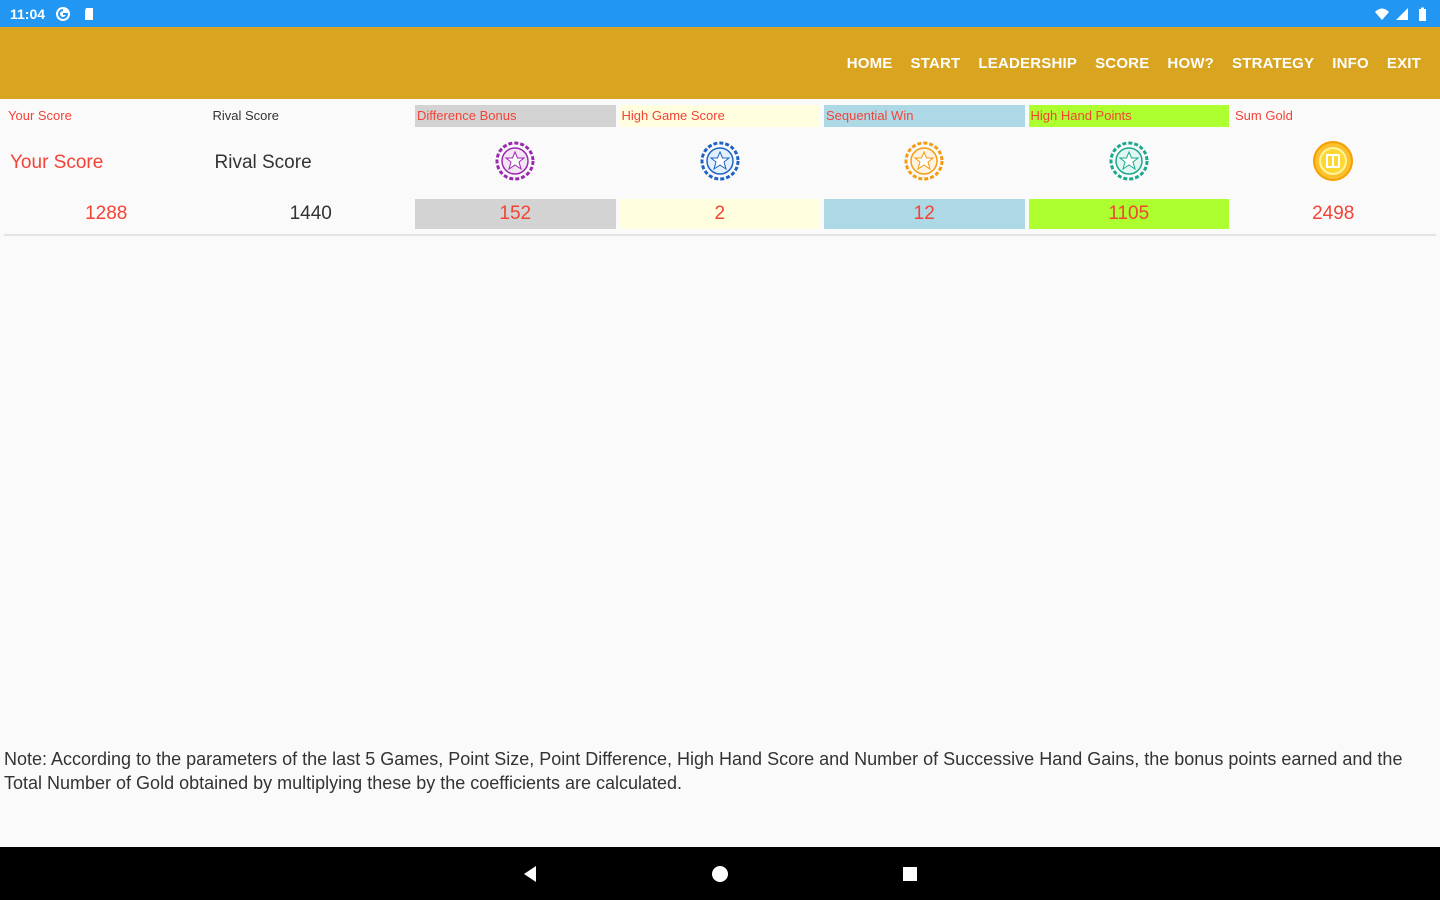  I want to click on header-your-score: Your Score, so click(40, 115).